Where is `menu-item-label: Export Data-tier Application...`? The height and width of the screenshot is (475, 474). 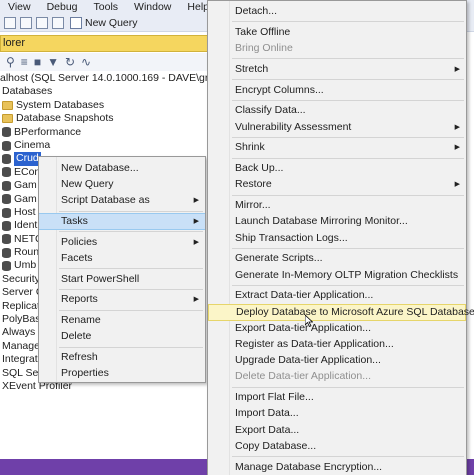 menu-item-label: Export Data-tier Application... is located at coordinates (303, 327).